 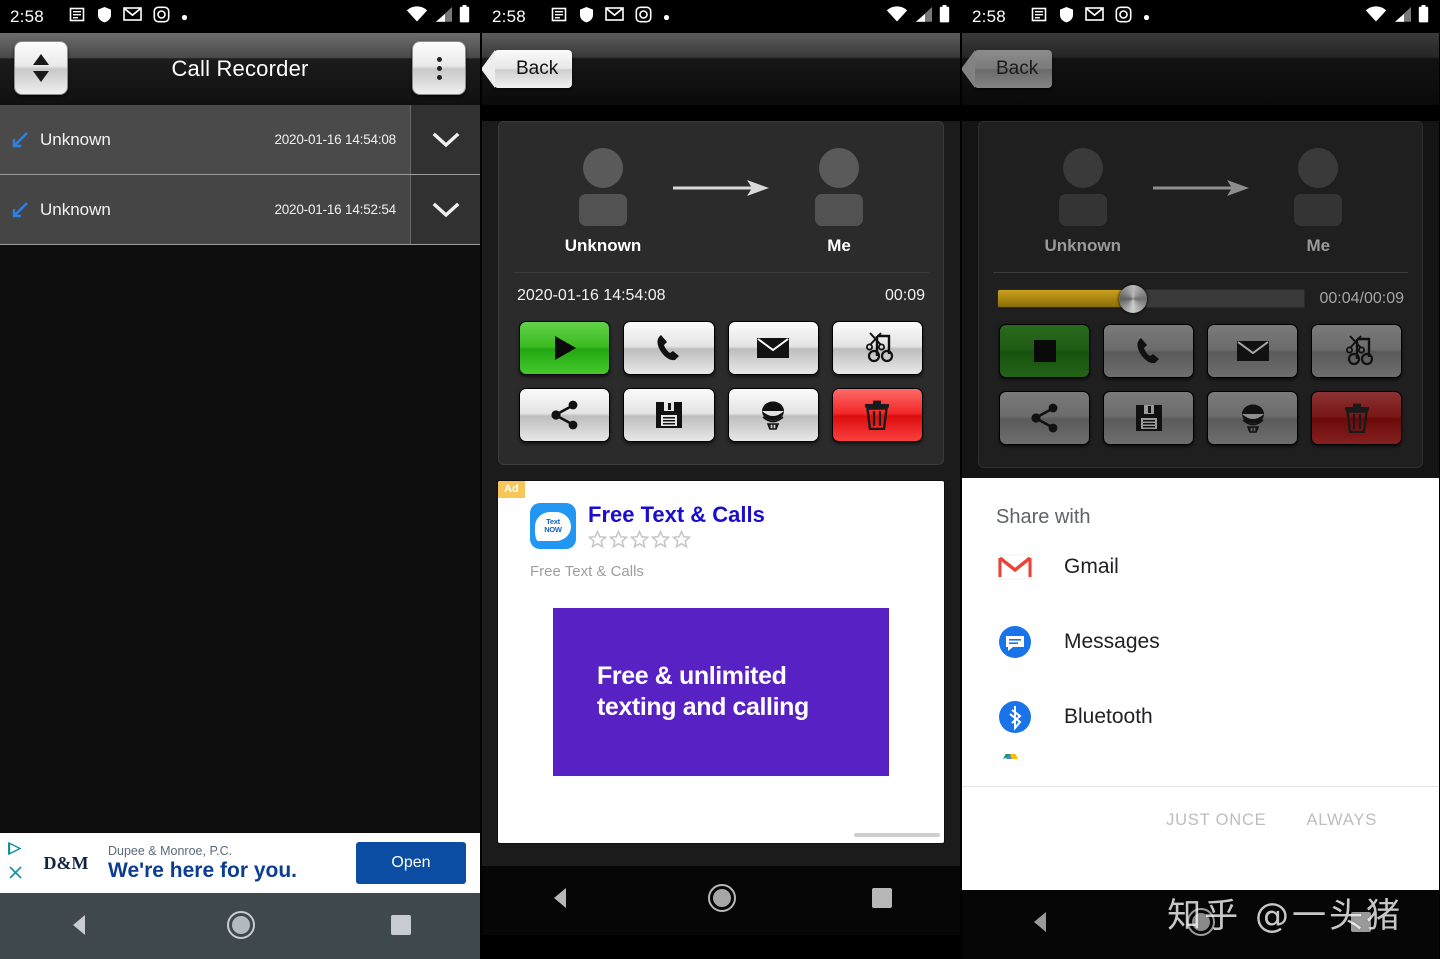 I want to click on callee-name: Me, so click(x=839, y=245).